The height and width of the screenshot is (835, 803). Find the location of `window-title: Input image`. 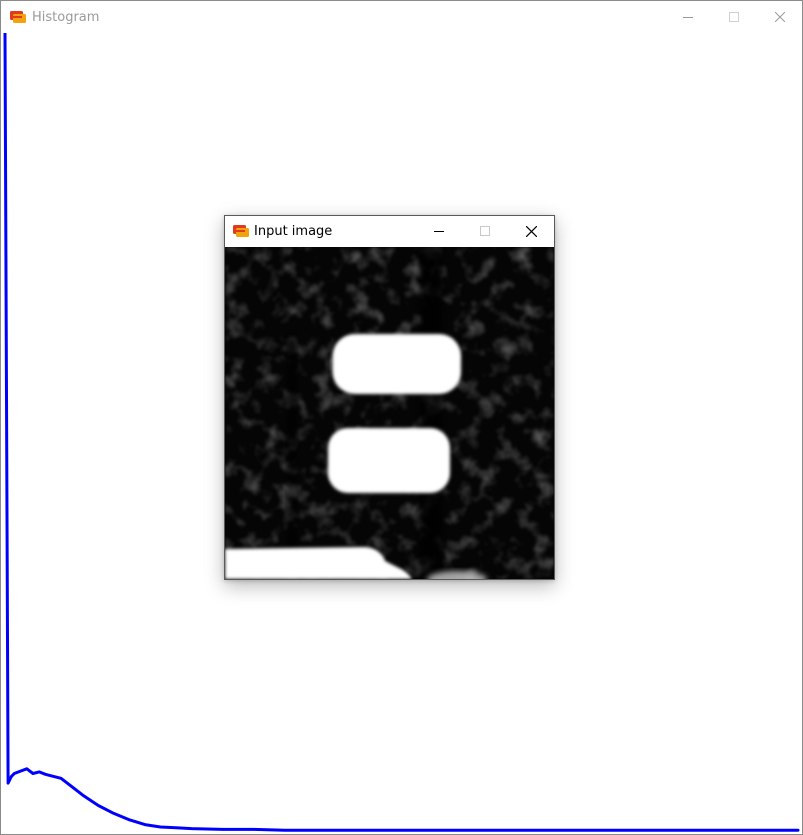

window-title: Input image is located at coordinates (293, 231).